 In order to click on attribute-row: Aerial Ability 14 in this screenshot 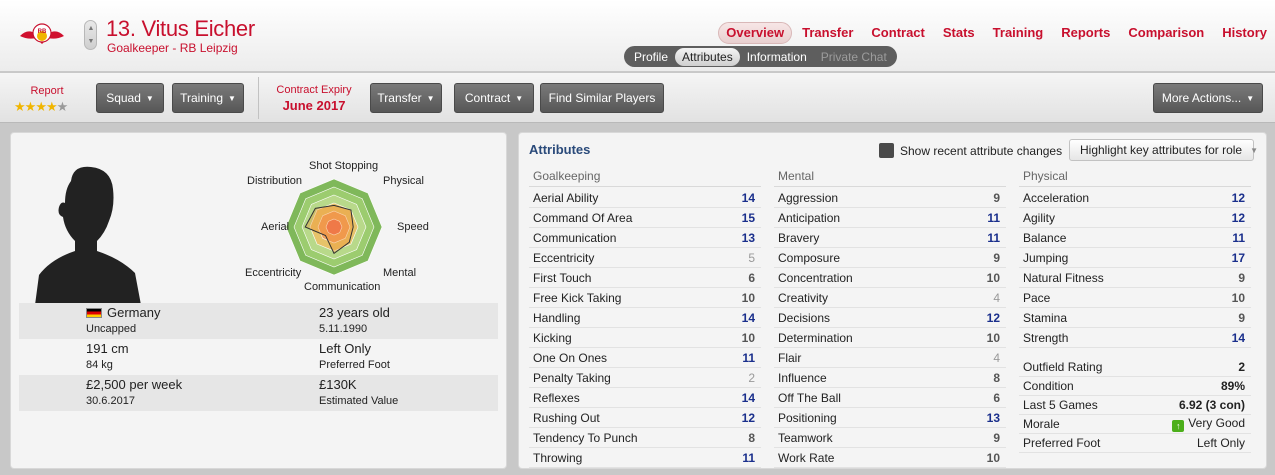, I will do `click(645, 198)`.